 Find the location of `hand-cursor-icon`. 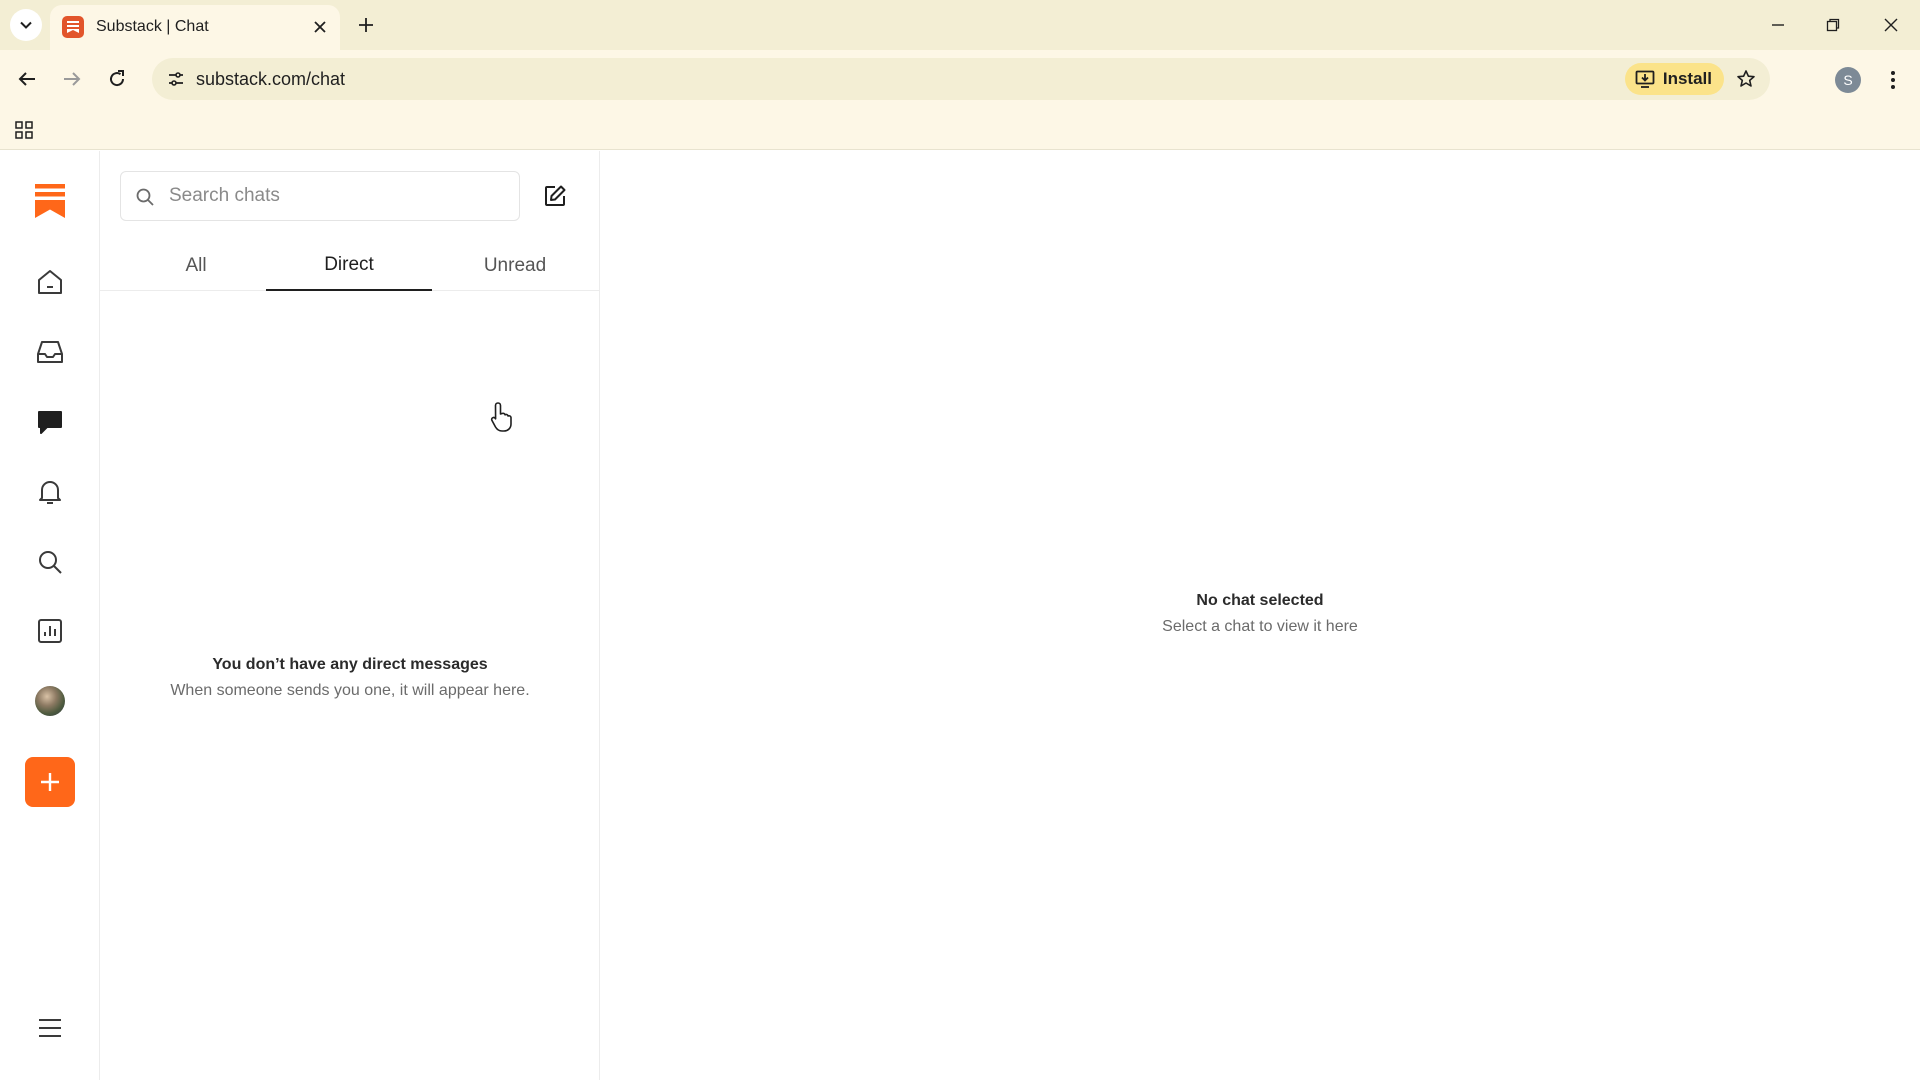

hand-cursor-icon is located at coordinates (501, 417).